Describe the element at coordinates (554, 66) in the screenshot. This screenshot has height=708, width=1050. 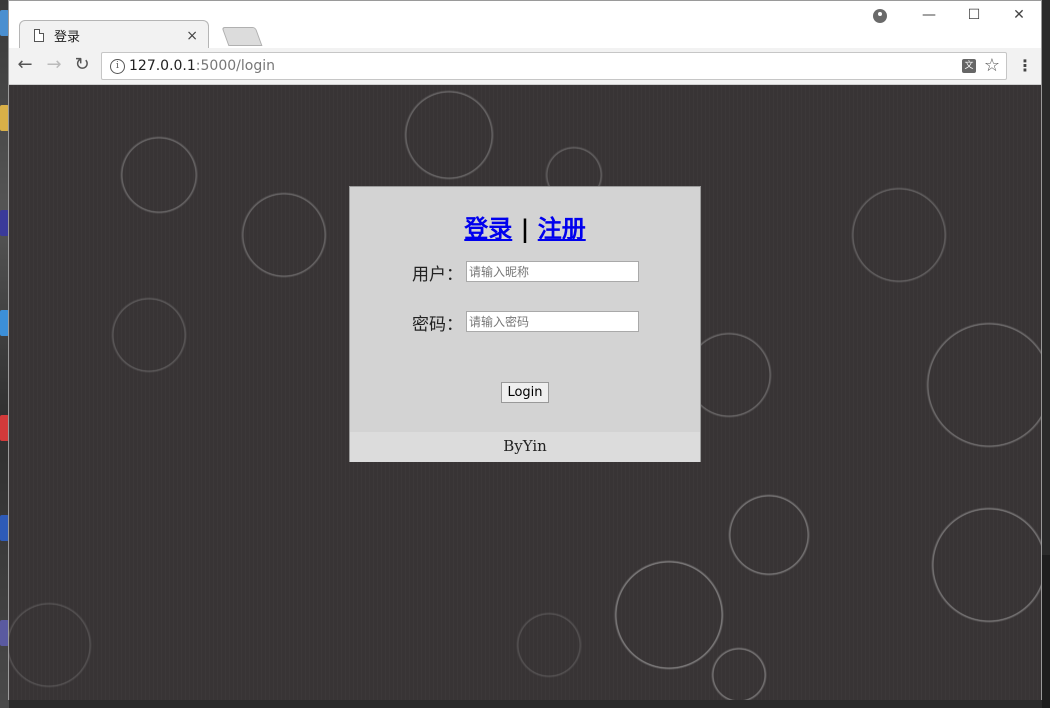
I see `address-bar: i 127.0.0.1:5000/login 文 ☆` at that location.